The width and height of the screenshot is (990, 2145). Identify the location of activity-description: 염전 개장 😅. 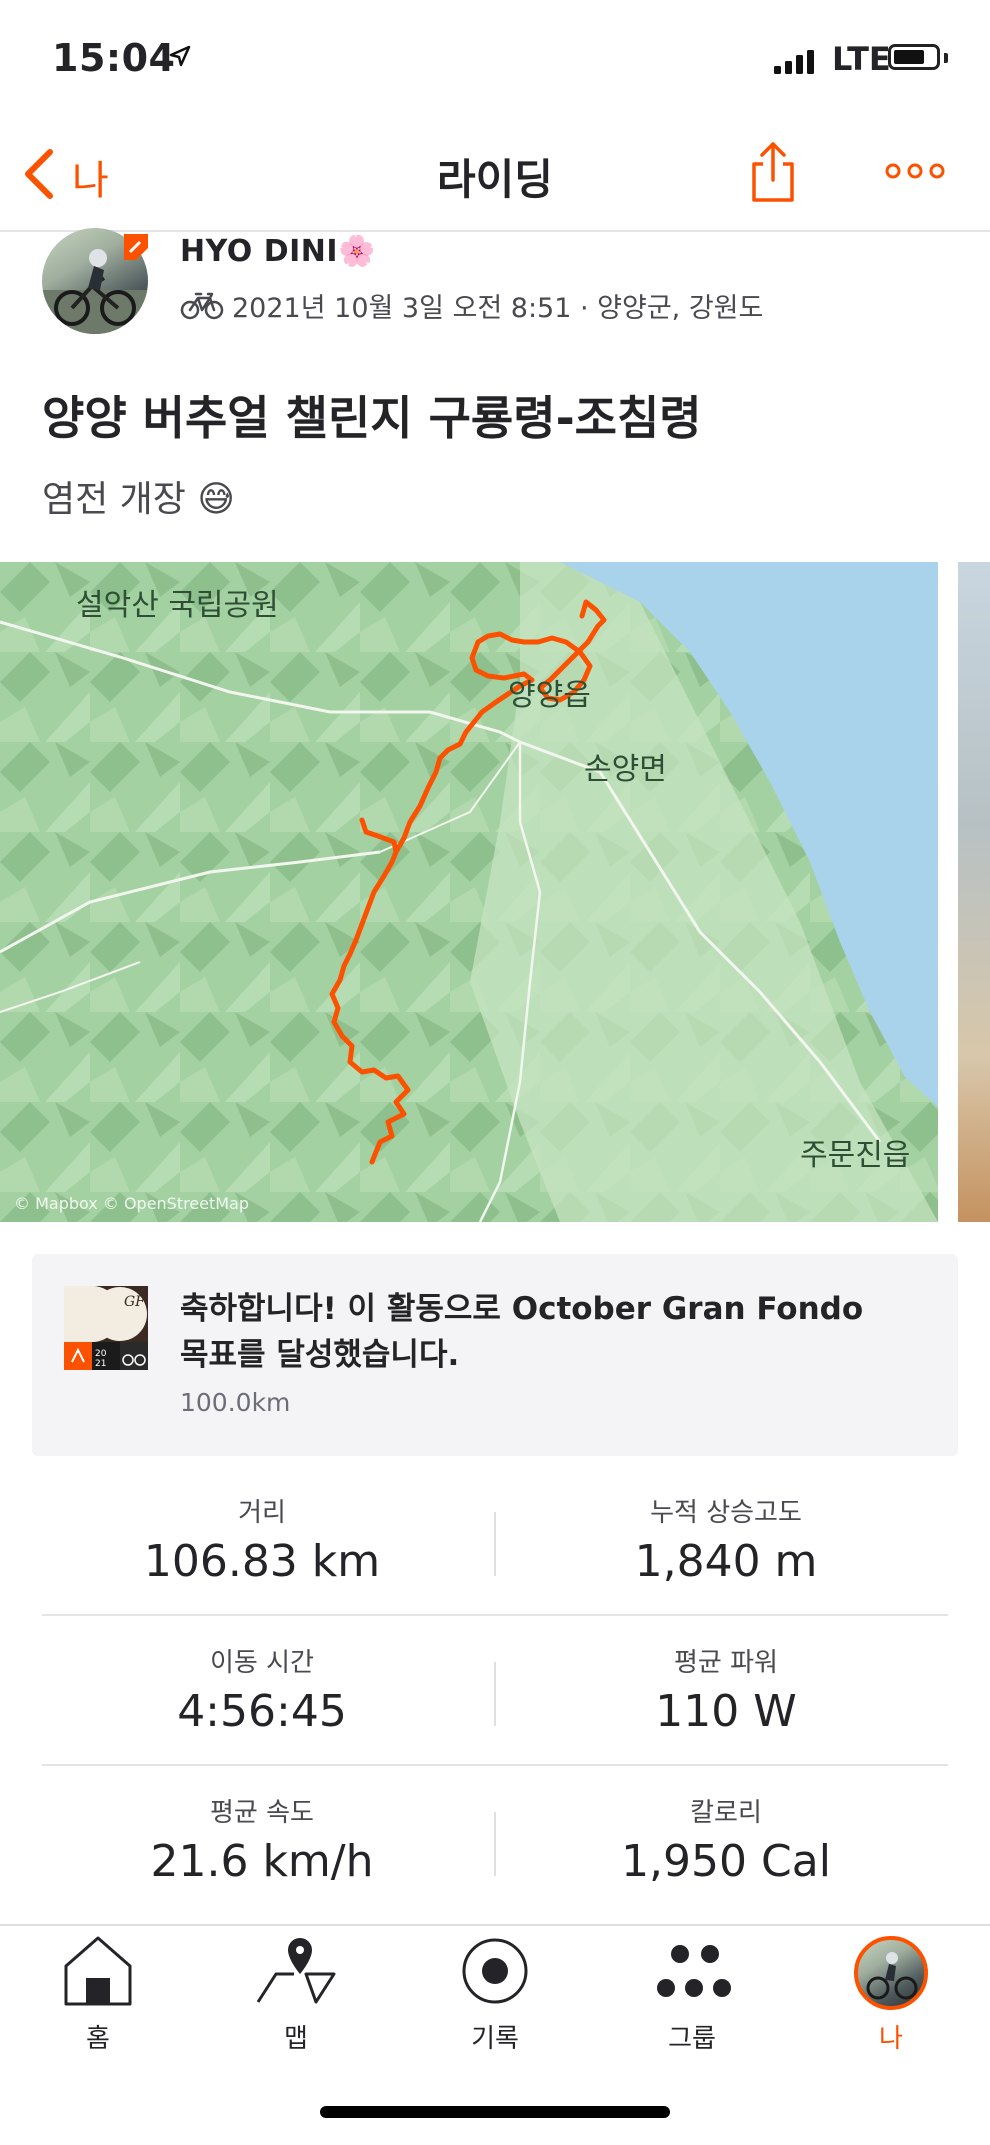
(138, 496).